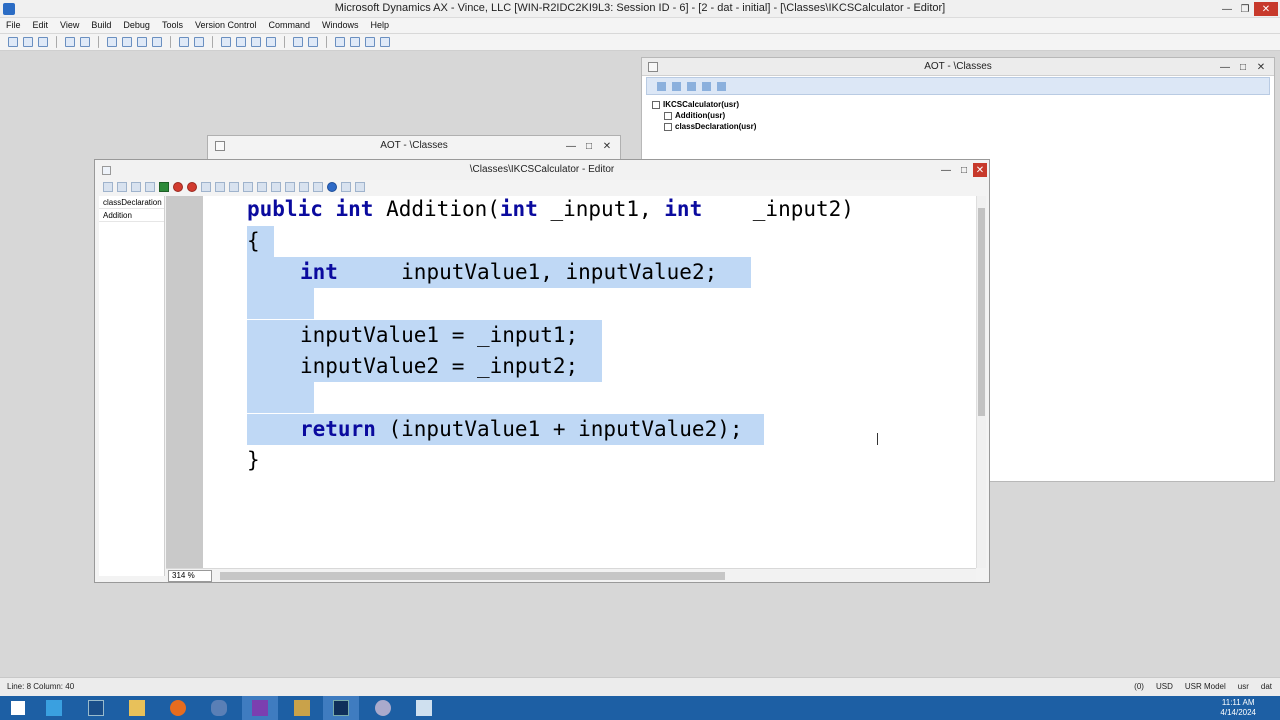 The height and width of the screenshot is (720, 1280). What do you see at coordinates (302, 708) in the screenshot?
I see `taskbar-tools` at bounding box center [302, 708].